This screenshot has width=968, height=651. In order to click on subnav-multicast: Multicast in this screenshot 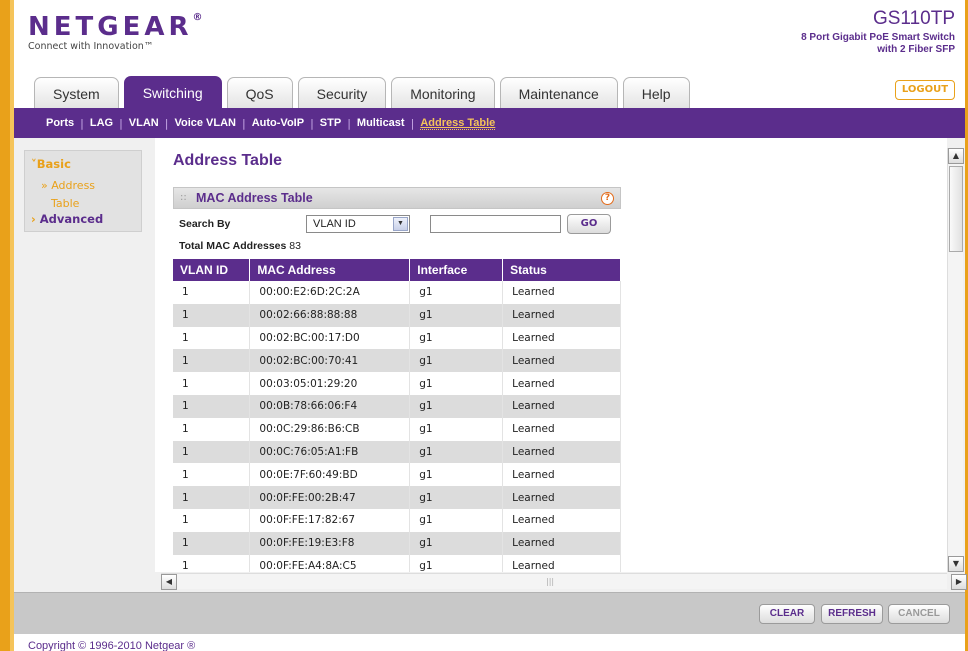, I will do `click(381, 123)`.